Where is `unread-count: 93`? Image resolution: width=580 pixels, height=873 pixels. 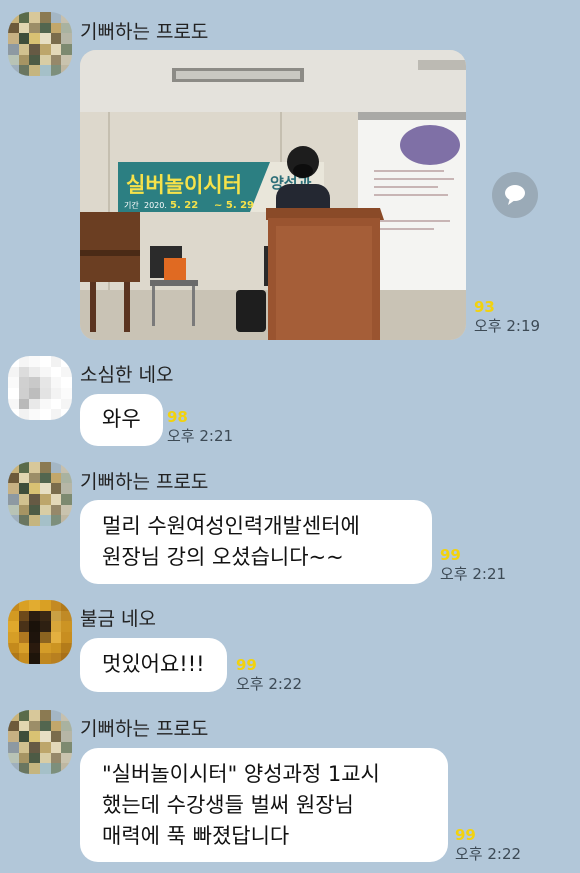
unread-count: 93 is located at coordinates (484, 307).